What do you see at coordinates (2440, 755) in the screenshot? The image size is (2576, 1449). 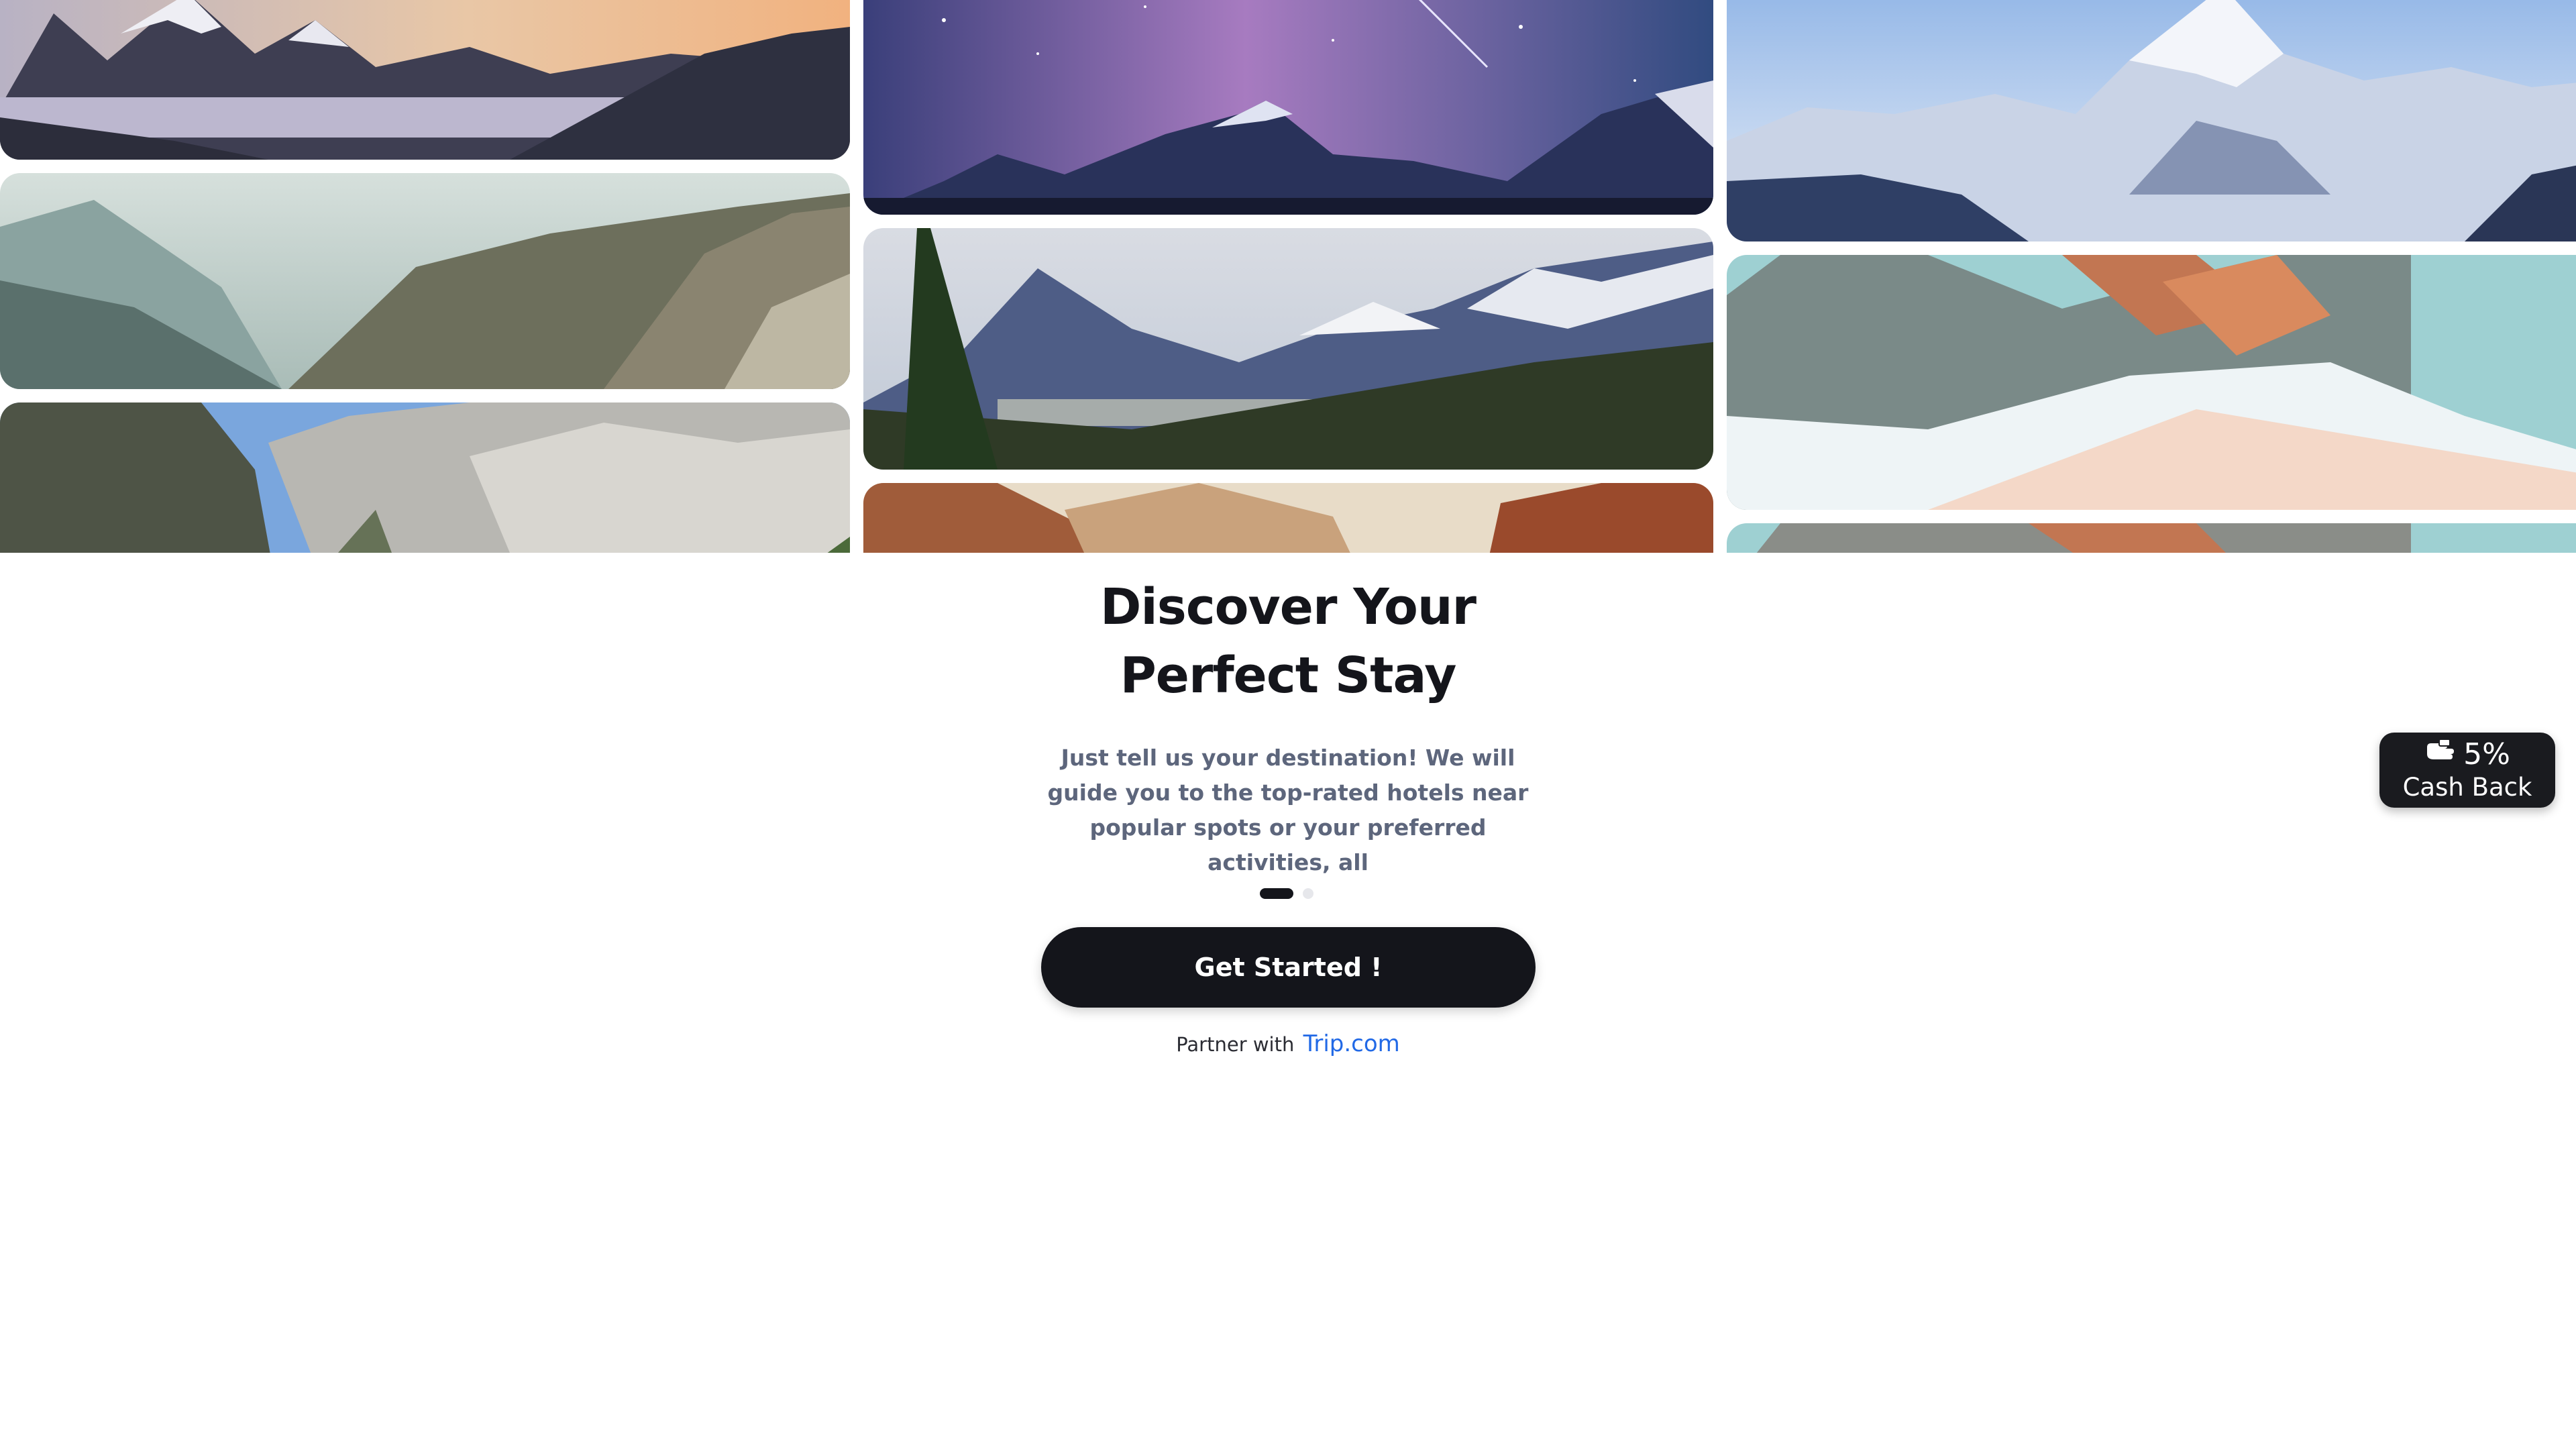 I see `hand-money-icon` at bounding box center [2440, 755].